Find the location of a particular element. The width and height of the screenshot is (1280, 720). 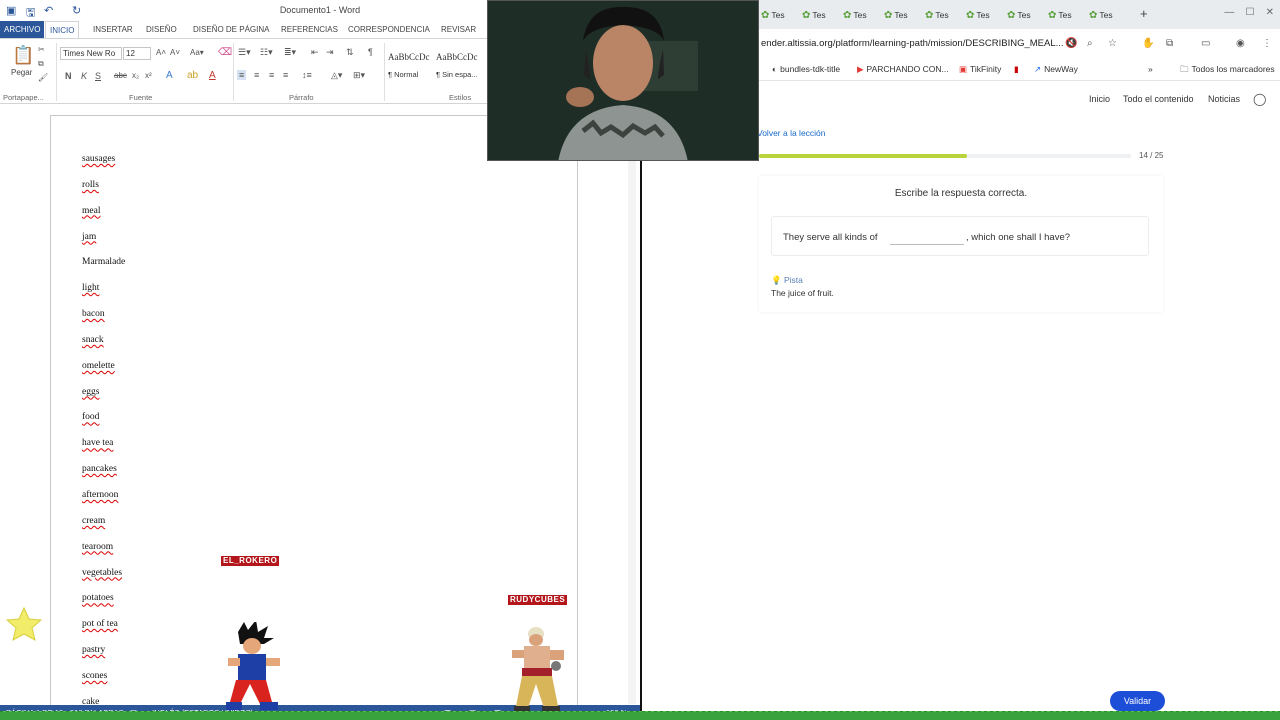

paste-button: Pegar is located at coordinates (21, 72).